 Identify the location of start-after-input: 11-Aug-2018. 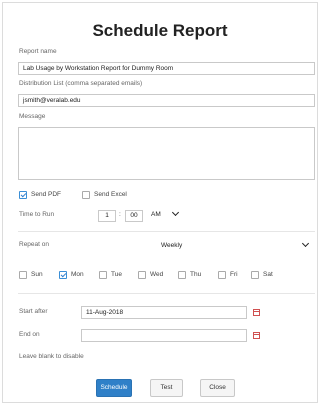
(164, 312).